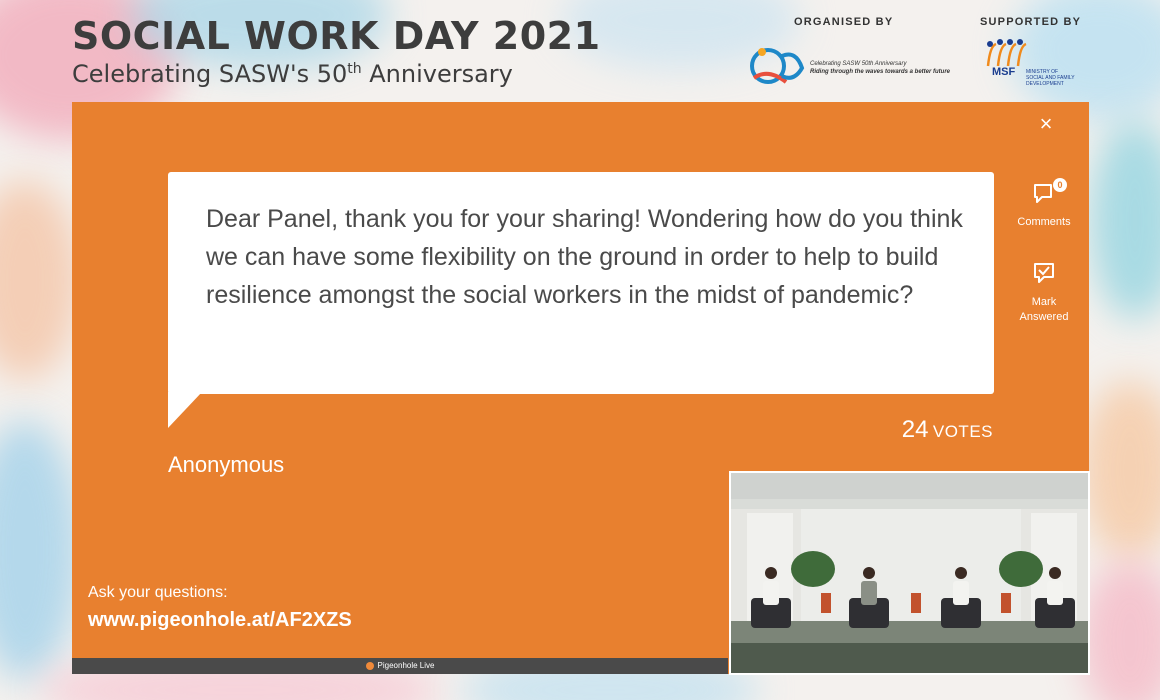  Describe the element at coordinates (336, 36) in the screenshot. I see `event-title: SOCIAL WORK DAY 2021` at that location.